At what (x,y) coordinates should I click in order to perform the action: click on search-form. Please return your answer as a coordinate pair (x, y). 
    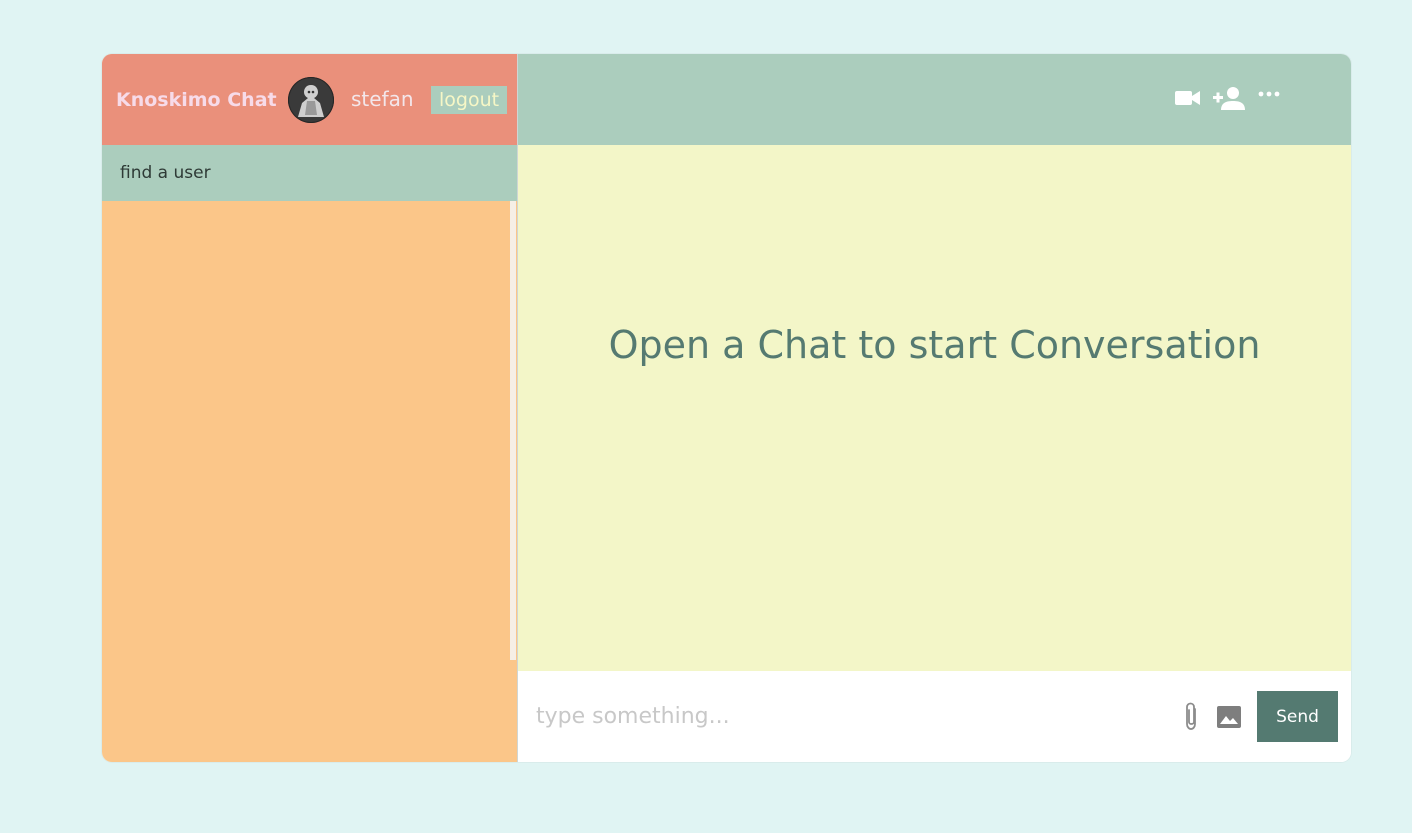
    Looking at the image, I should click on (309, 173).